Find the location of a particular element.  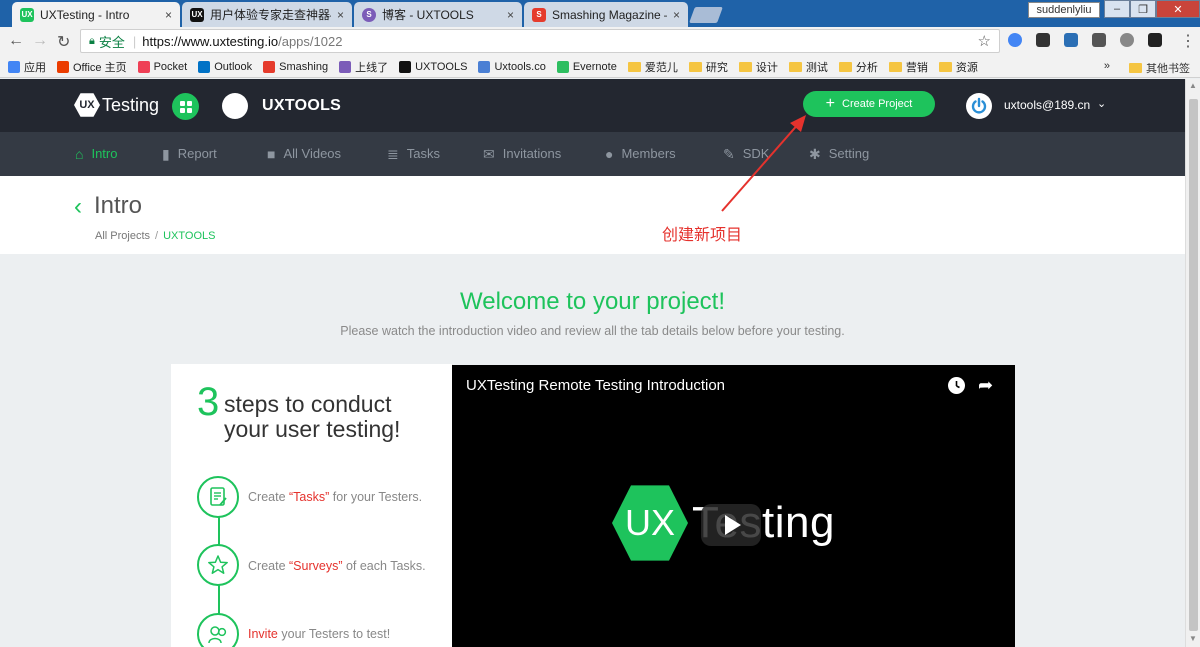

tab-setting: ✱ Setting is located at coordinates (839, 153).